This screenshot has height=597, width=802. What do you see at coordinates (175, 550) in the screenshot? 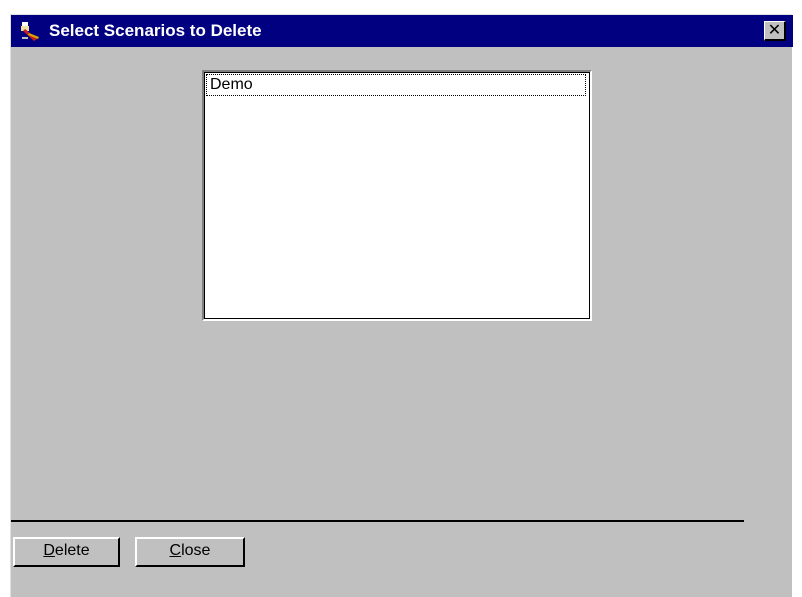
I see `close-mnemonic: C` at bounding box center [175, 550].